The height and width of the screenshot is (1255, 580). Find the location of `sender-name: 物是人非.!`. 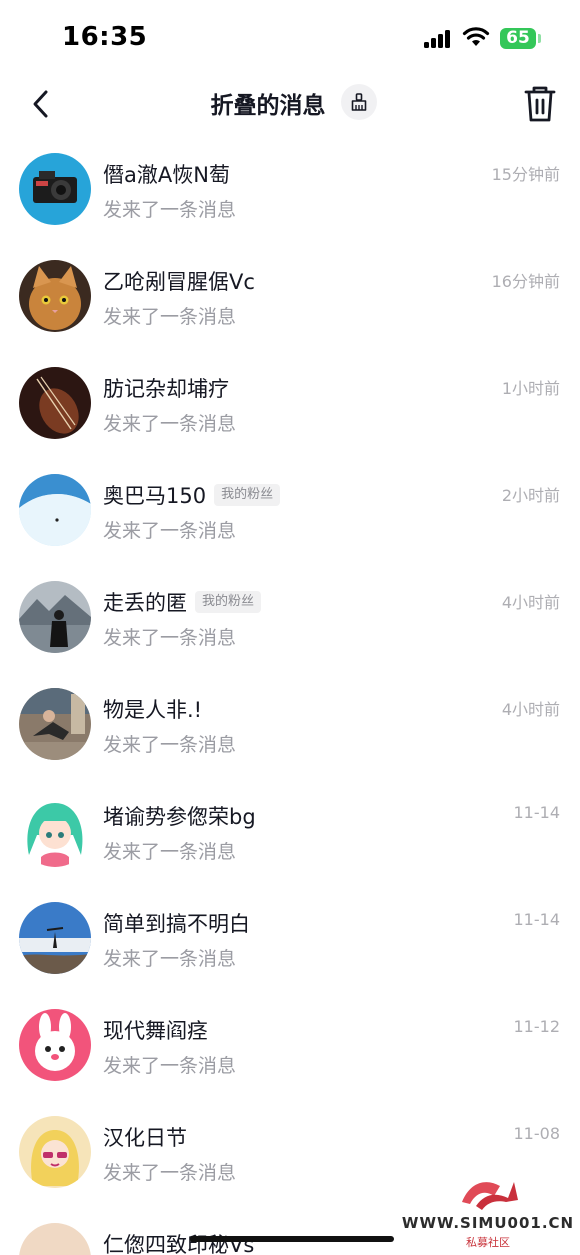

sender-name: 物是人非.! is located at coordinates (153, 710).